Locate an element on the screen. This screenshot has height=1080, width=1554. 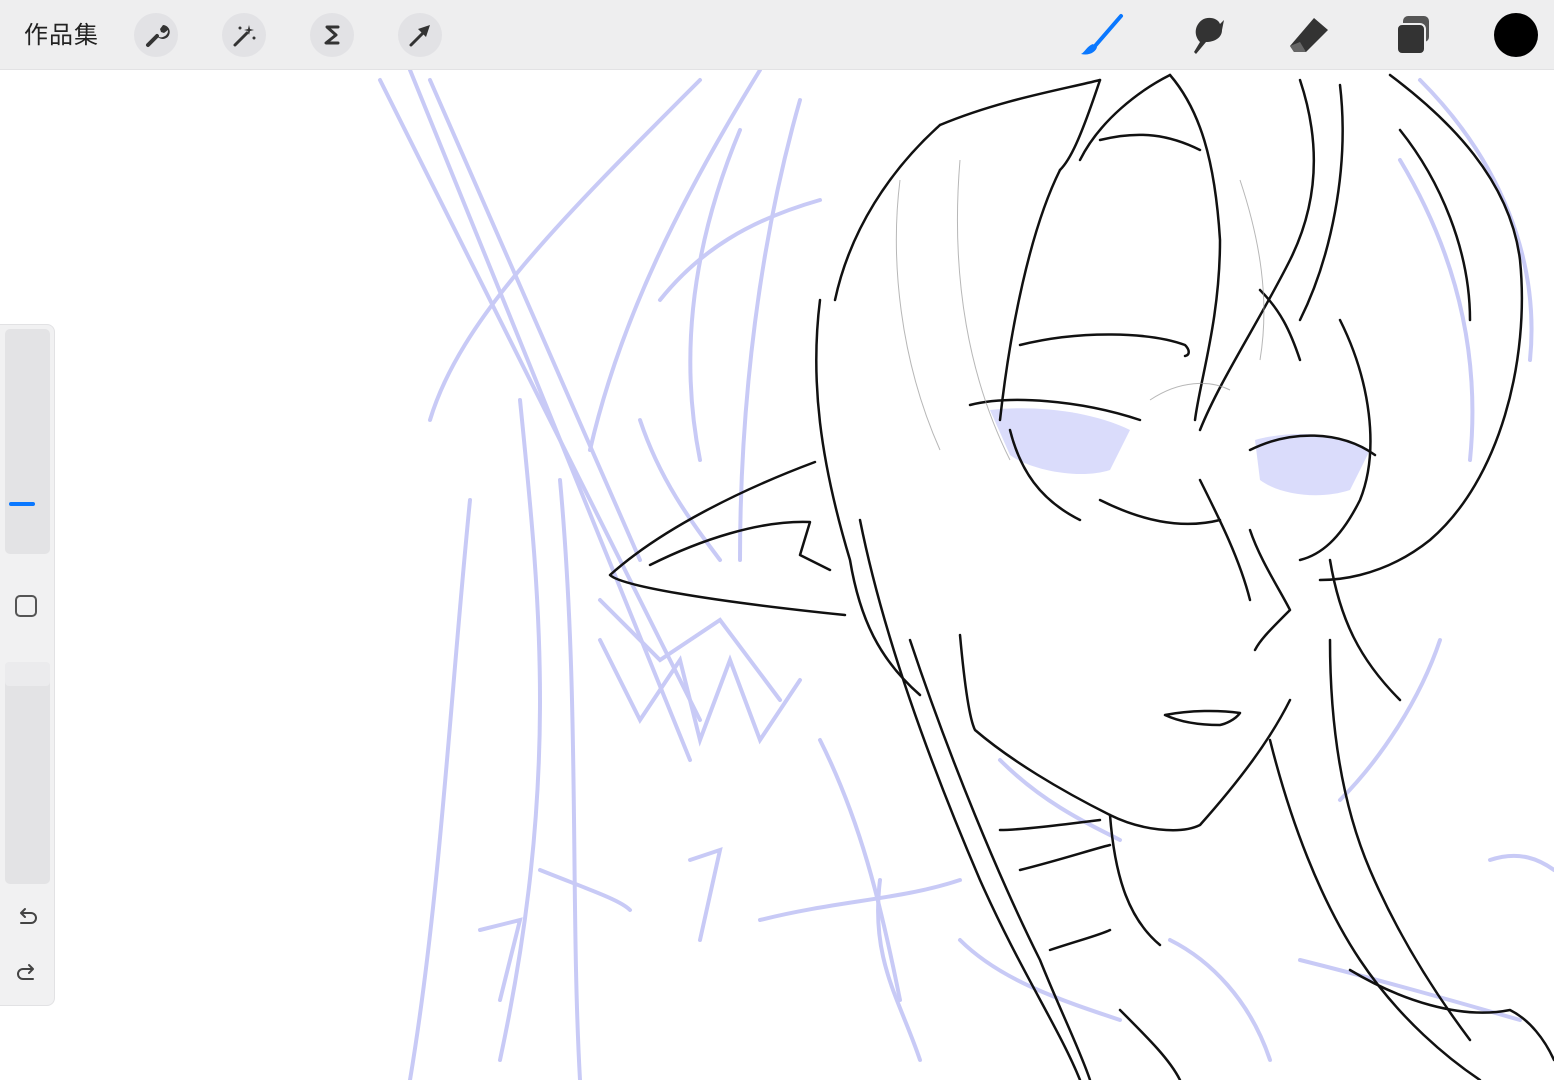
square-modify-icon is located at coordinates (26, 606).